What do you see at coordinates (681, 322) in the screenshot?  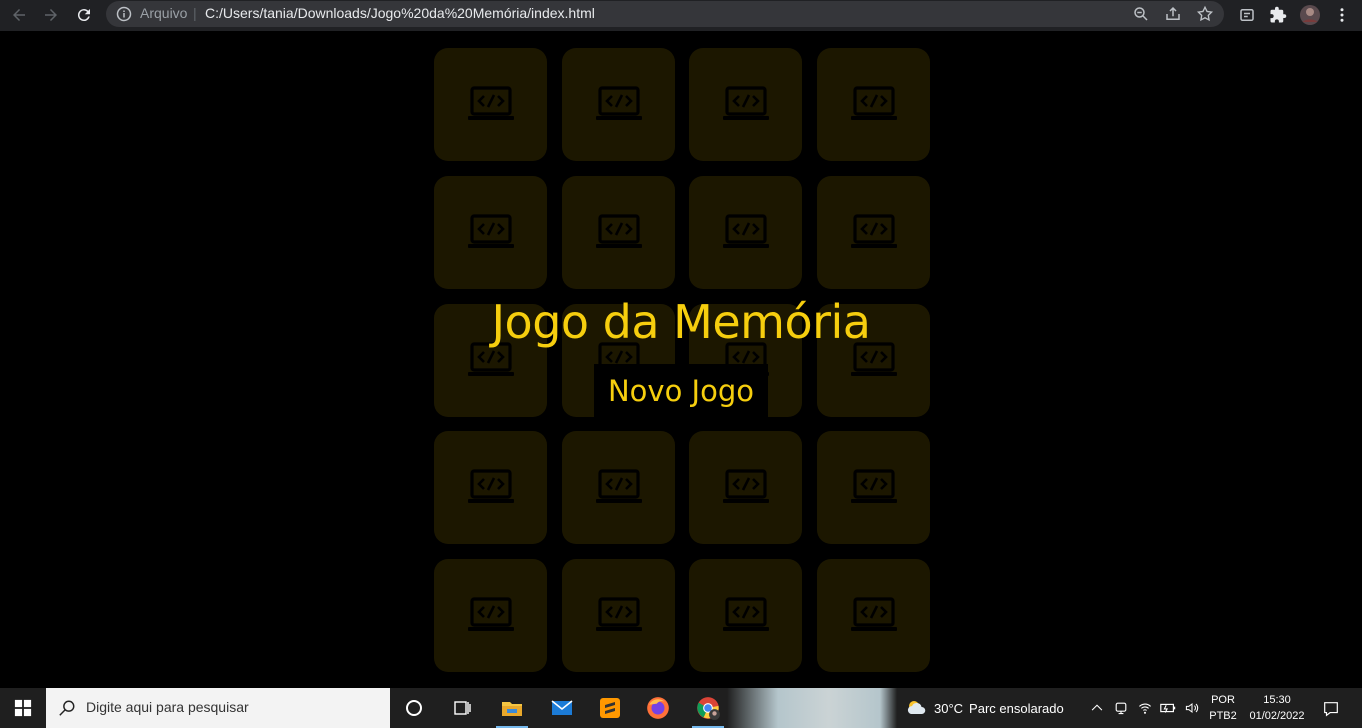 I see `game-title: Jogo da Memória` at bounding box center [681, 322].